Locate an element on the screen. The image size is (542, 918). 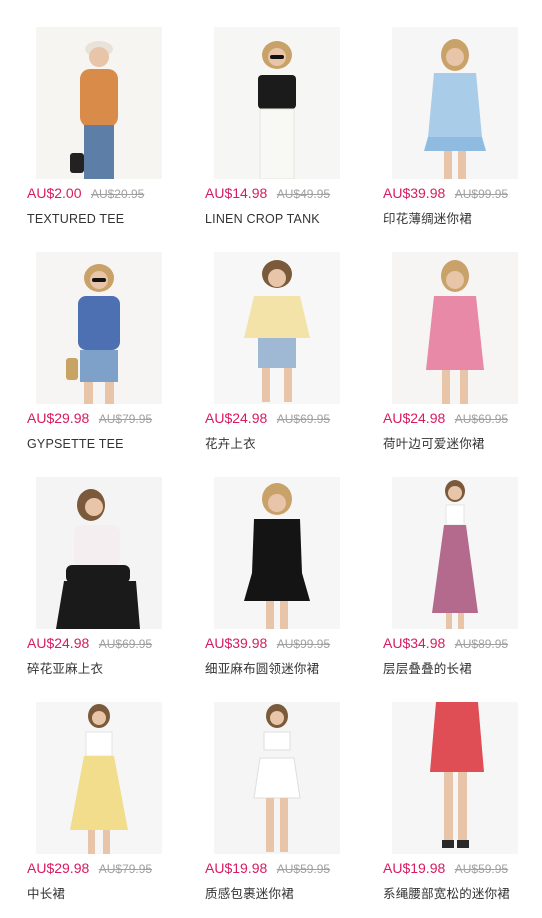
product-card: AU$34.98 AU$89.95 层层叠叠的长裙 is located at coordinates (462, 583).